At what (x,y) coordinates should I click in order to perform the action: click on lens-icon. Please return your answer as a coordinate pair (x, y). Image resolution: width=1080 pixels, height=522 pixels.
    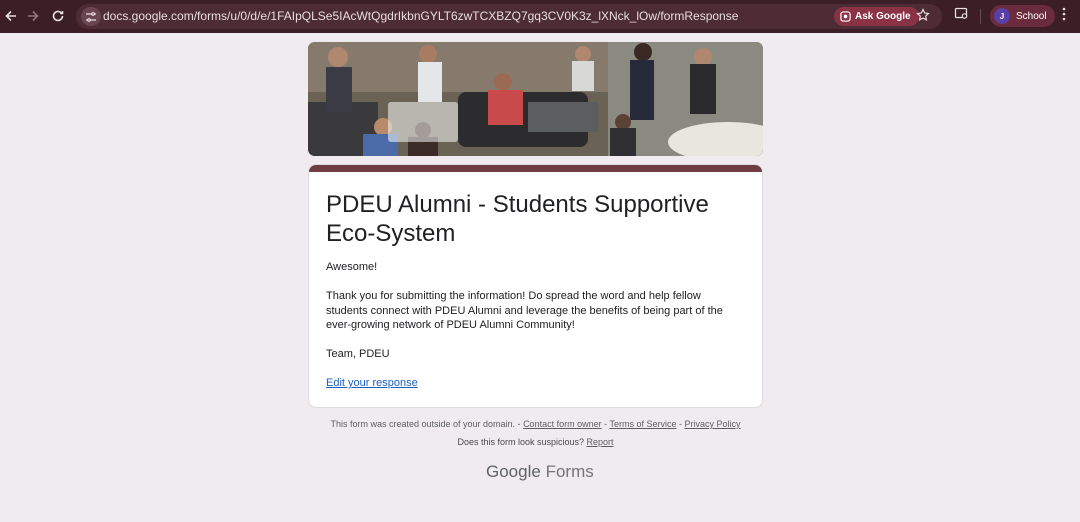
    Looking at the image, I should click on (845, 16).